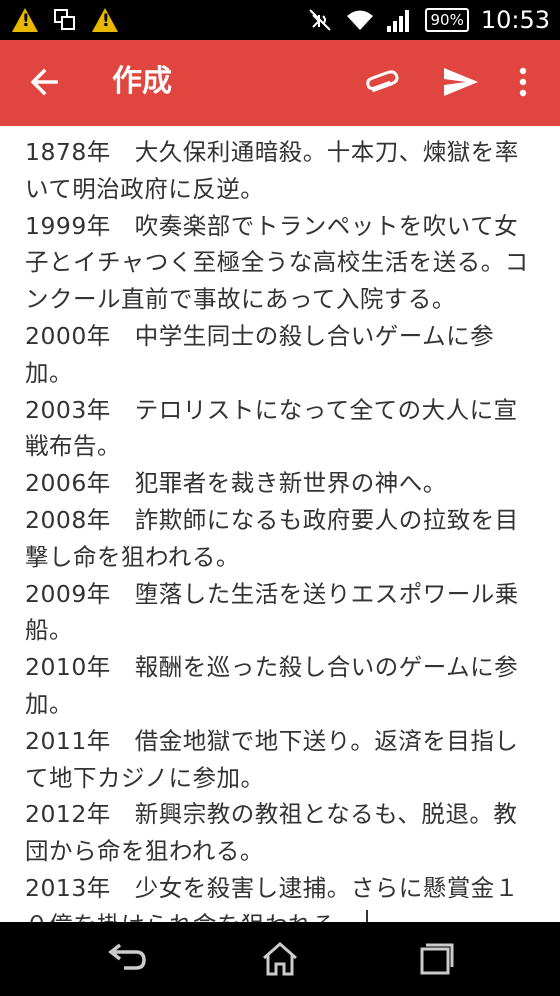  I want to click on arrow-back-icon, so click(46, 82).